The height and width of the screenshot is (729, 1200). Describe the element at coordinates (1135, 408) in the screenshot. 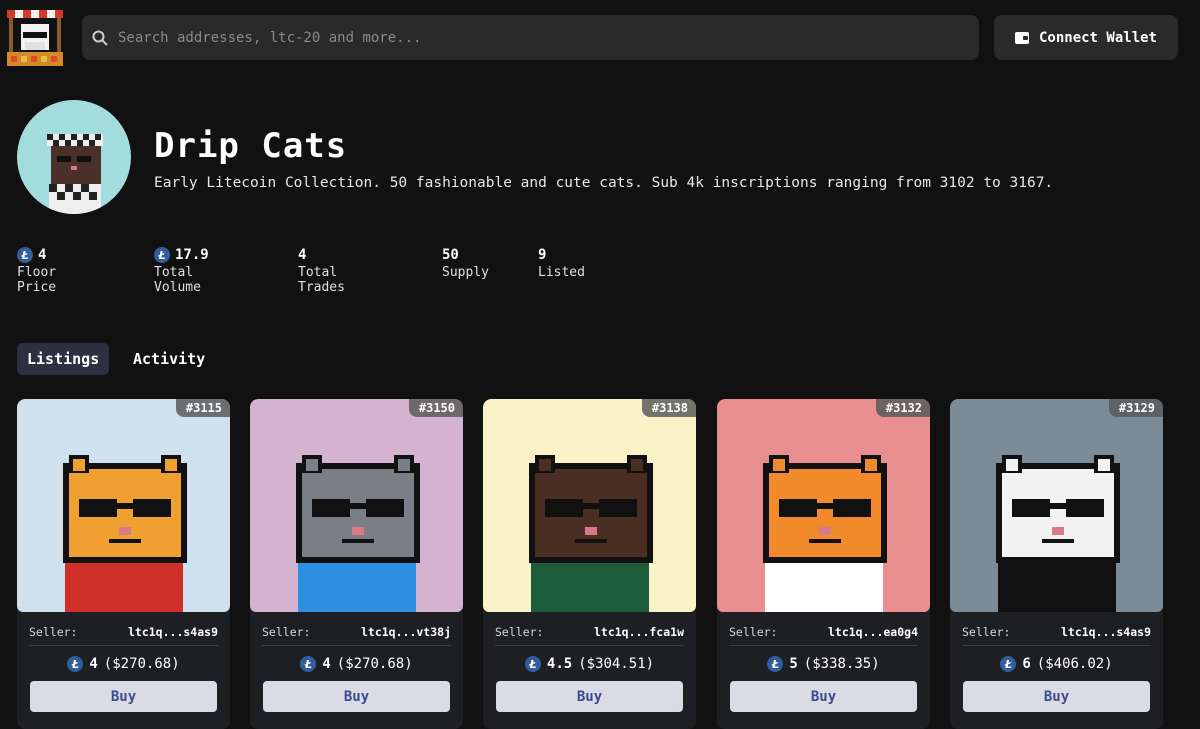

I see `inscription-number: #3129` at that location.